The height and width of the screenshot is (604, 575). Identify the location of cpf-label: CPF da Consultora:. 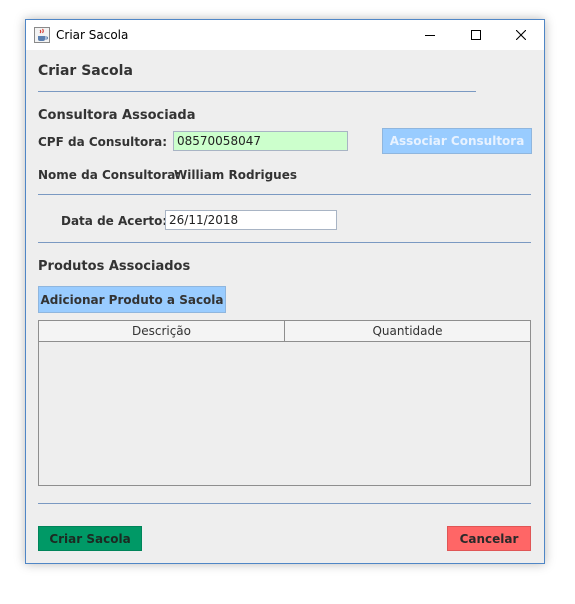
(103, 142).